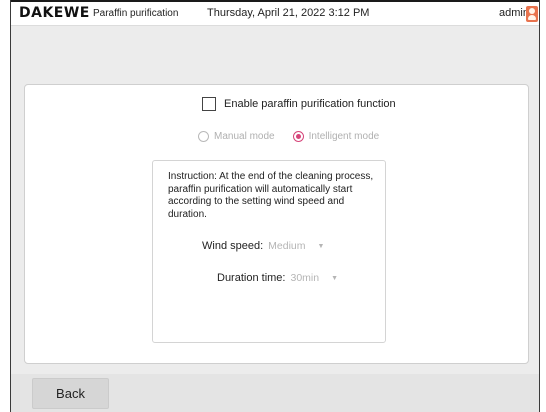 The width and height of the screenshot is (546, 412). Describe the element at coordinates (251, 278) in the screenshot. I see `duration-label: Duration time:` at that location.